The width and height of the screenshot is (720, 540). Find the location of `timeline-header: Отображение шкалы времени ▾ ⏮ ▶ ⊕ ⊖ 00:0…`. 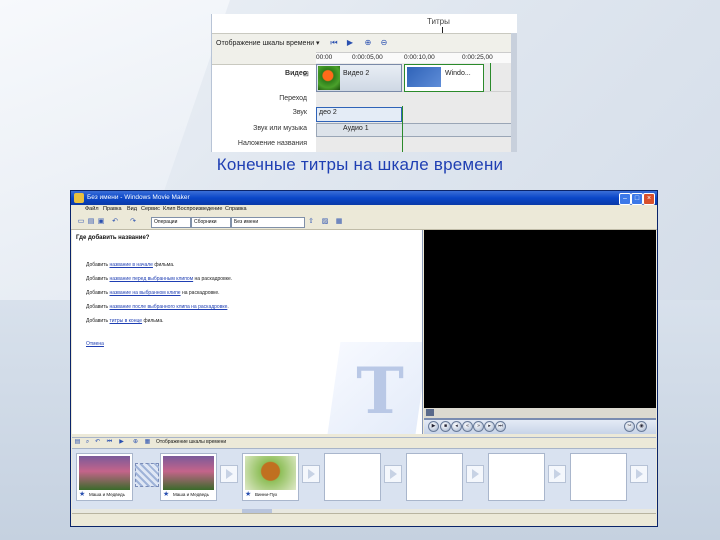

timeline-header: Отображение шкалы времени ▾ ⏮ ▶ ⊕ ⊖ 00:0… is located at coordinates (364, 49).